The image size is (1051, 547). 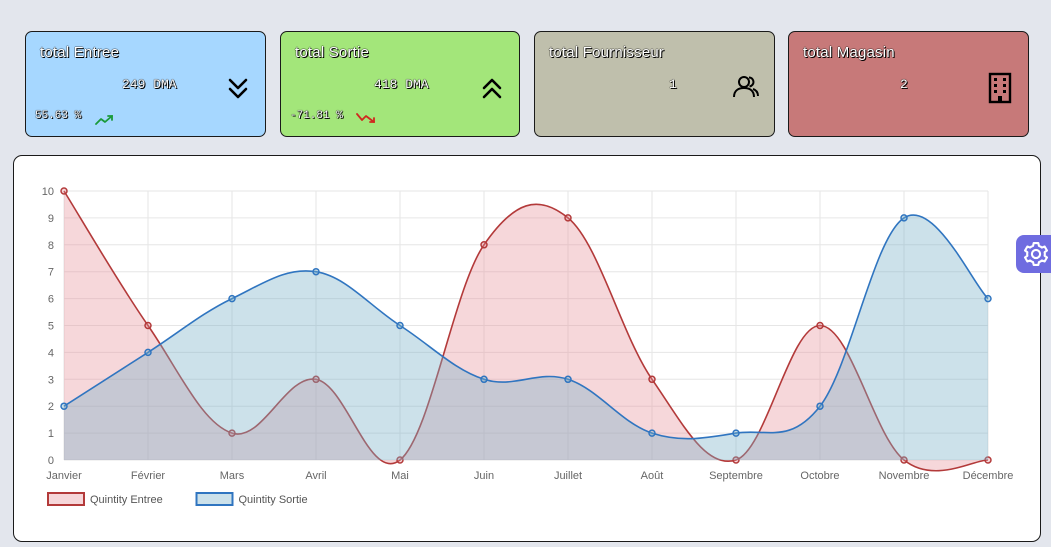 What do you see at coordinates (51, 353) in the screenshot?
I see `y-tick-label: 4` at bounding box center [51, 353].